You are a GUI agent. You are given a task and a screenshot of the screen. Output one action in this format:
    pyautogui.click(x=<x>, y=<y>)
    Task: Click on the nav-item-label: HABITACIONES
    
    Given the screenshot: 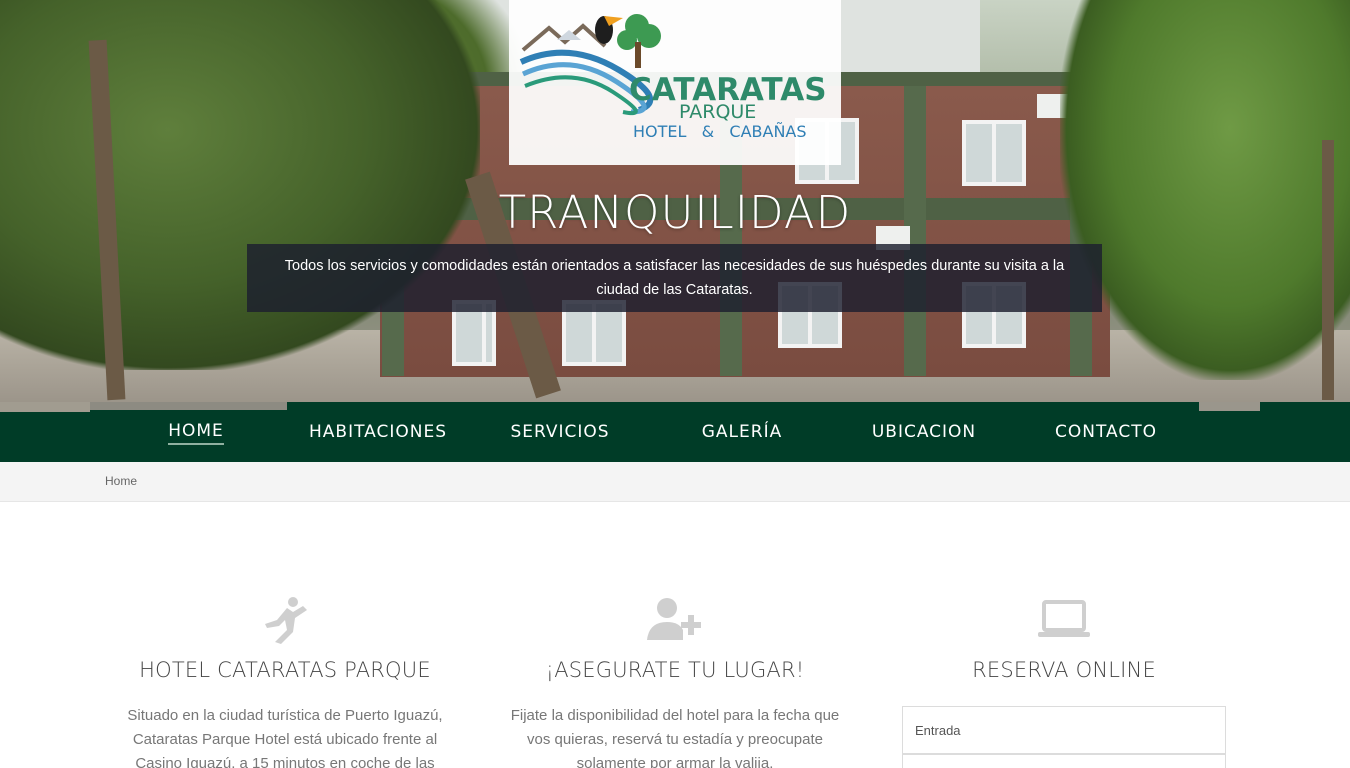 What is the action you would take?
    pyautogui.click(x=378, y=432)
    